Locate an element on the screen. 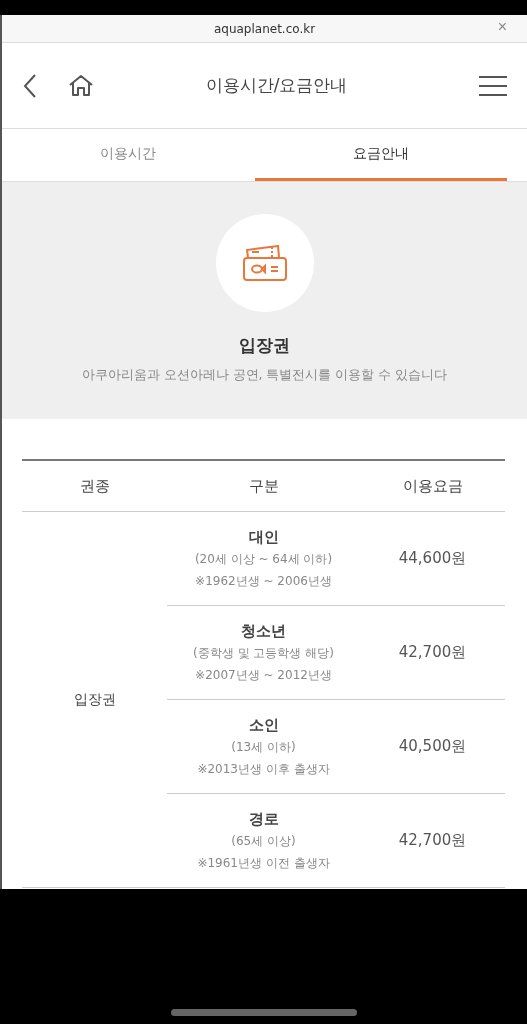 This screenshot has width=527, height=1024. column-header: 구분 is located at coordinates (263, 486).